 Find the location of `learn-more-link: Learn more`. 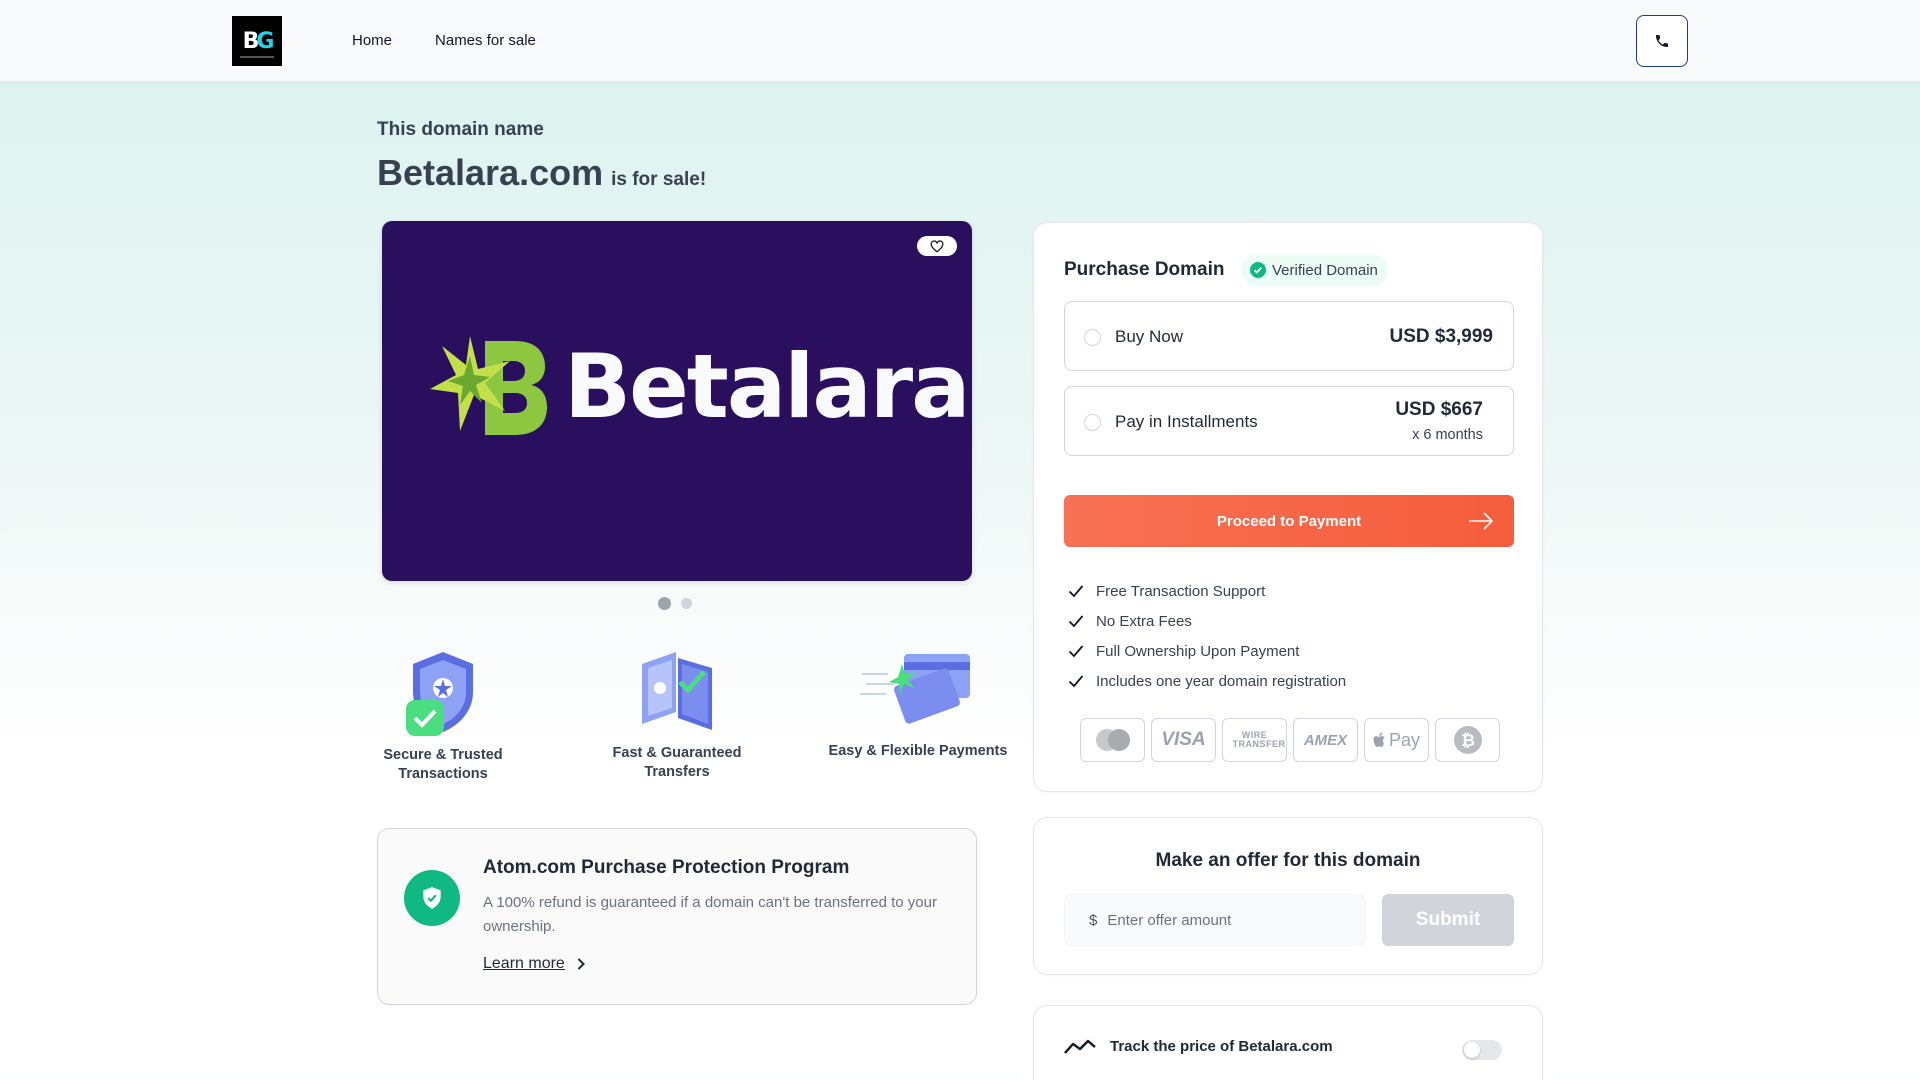

learn-more-link: Learn more is located at coordinates (534, 964).